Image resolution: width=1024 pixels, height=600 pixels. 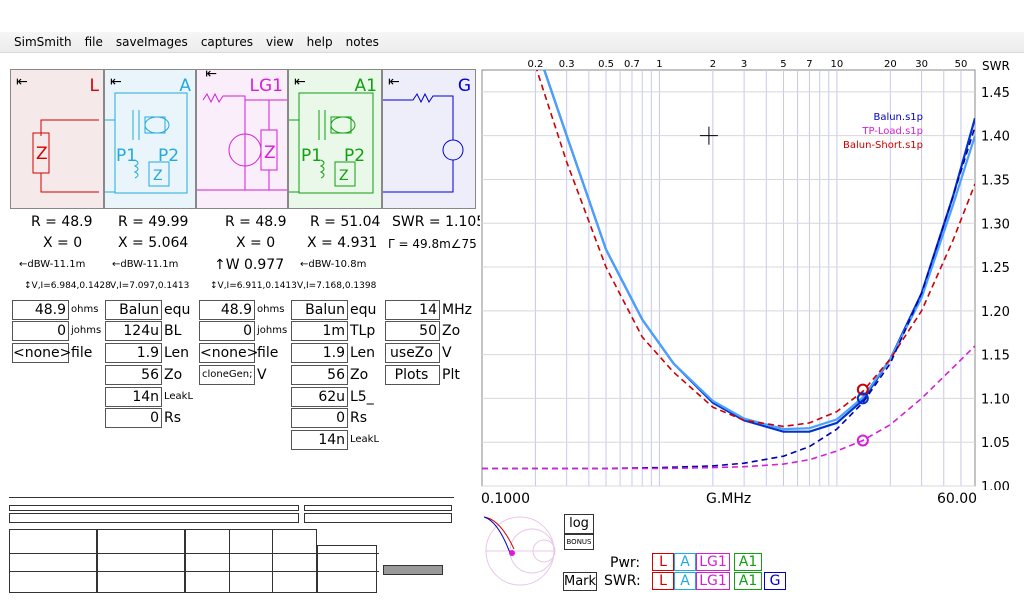 I want to click on unit-label: V, so click(x=262, y=375).